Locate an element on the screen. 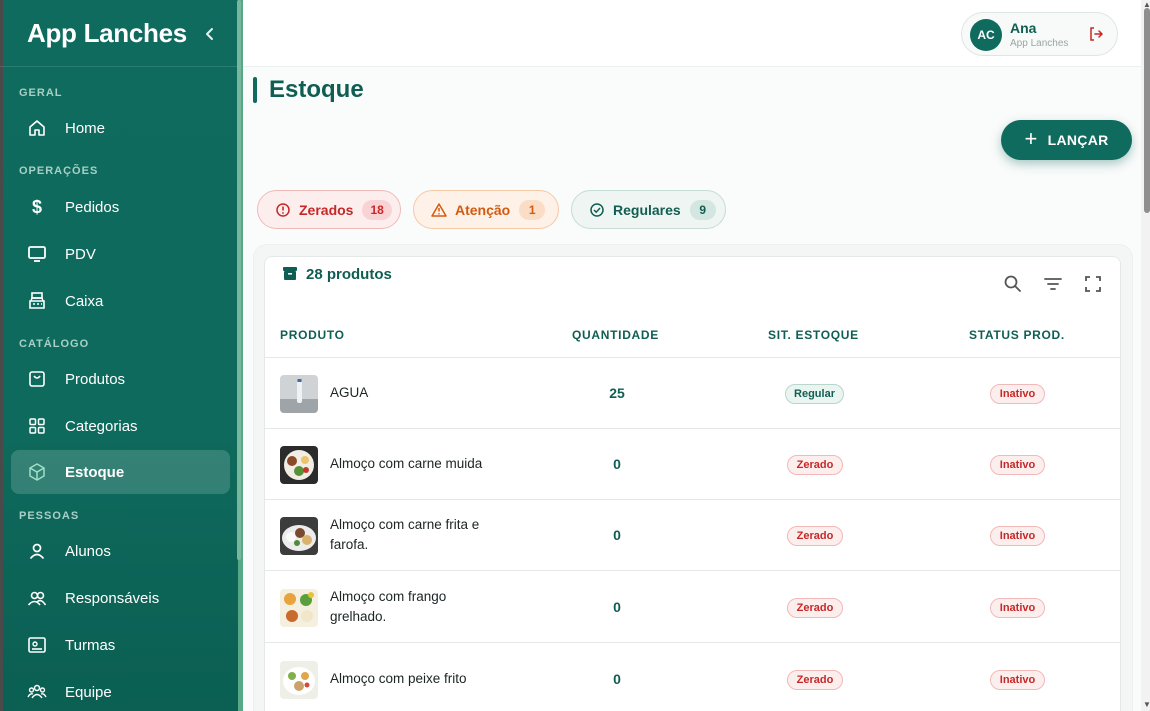 The width and height of the screenshot is (1150, 711). people-icon is located at coordinates (37, 598).